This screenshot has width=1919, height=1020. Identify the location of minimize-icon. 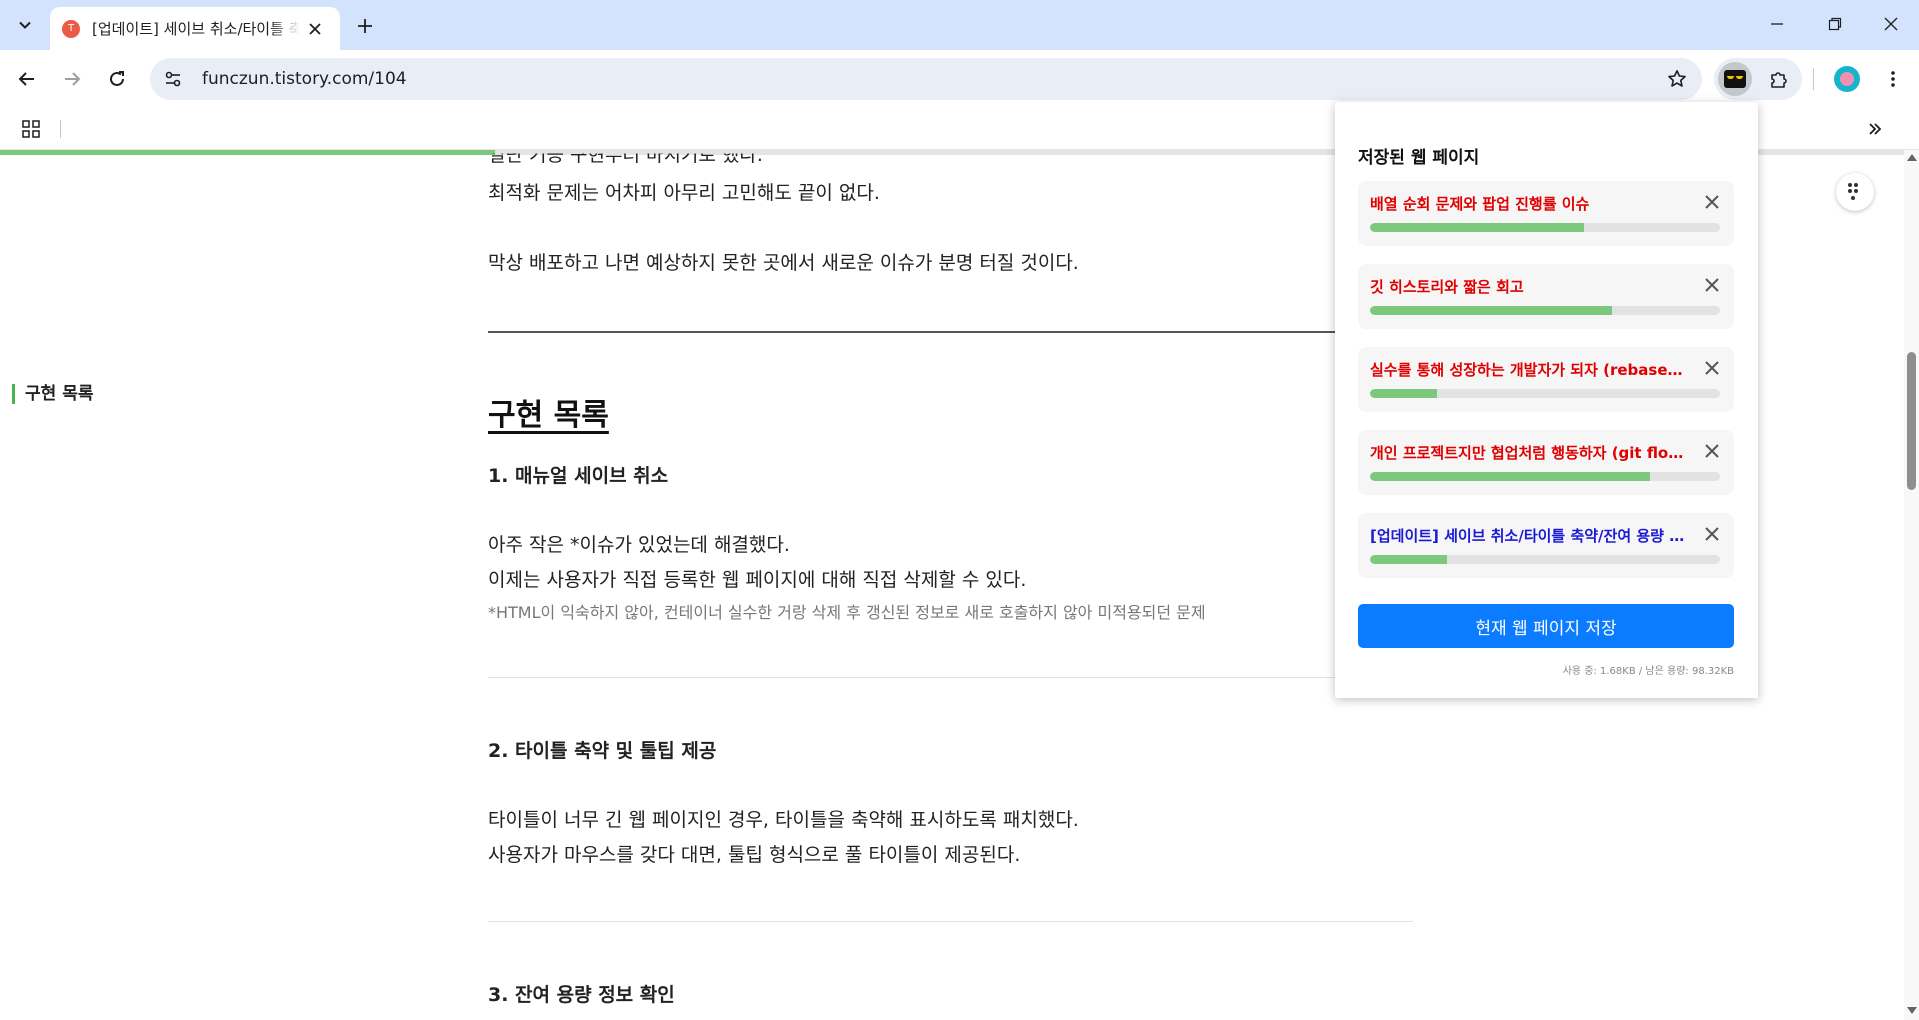
(1777, 24).